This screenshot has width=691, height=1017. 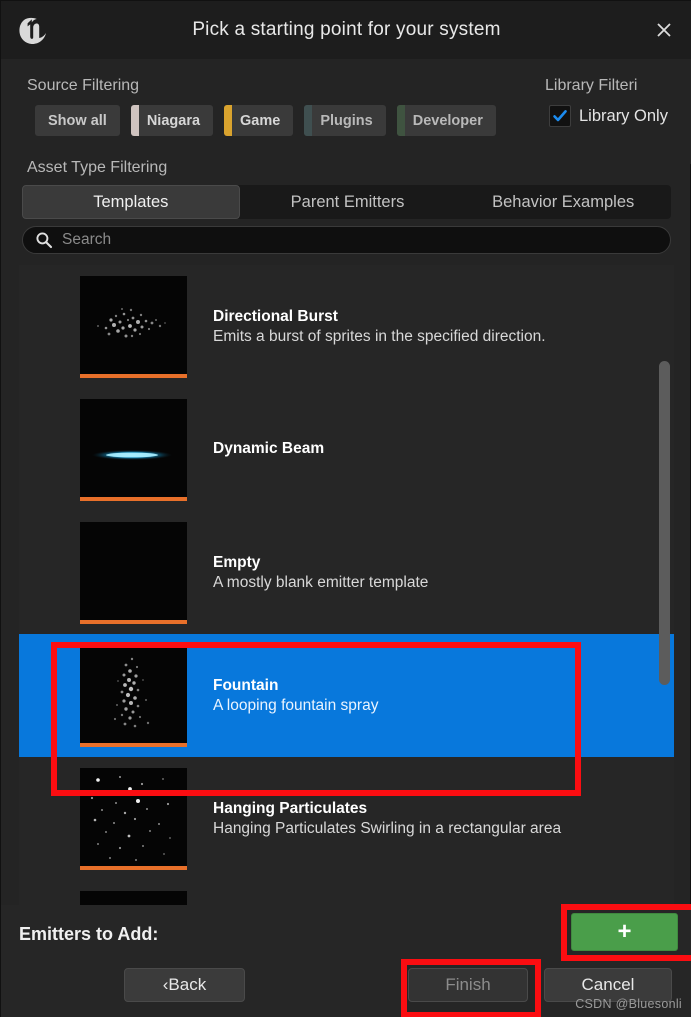 I want to click on source-filtering-label: Source Filtering, so click(x=83, y=85).